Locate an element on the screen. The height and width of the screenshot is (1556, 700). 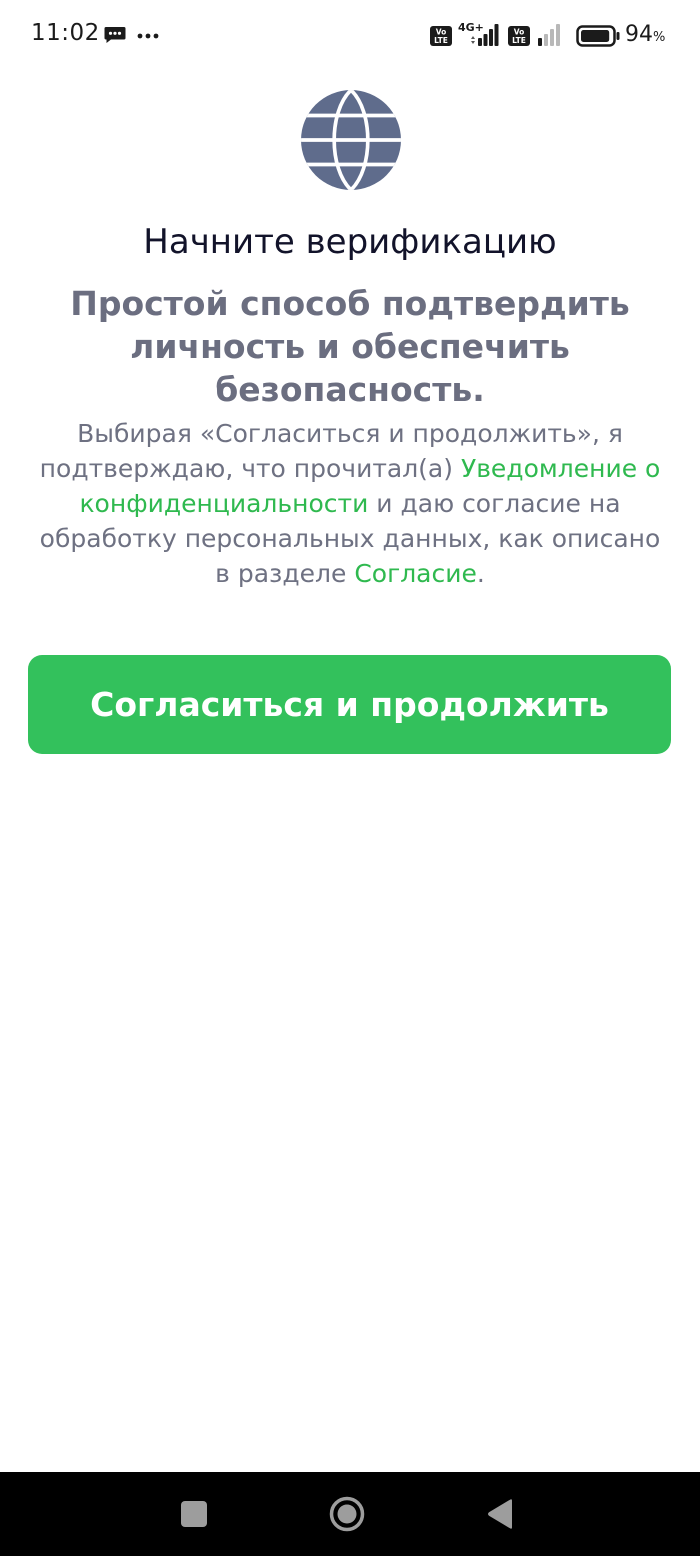
navigation-bar is located at coordinates (350, 1514).